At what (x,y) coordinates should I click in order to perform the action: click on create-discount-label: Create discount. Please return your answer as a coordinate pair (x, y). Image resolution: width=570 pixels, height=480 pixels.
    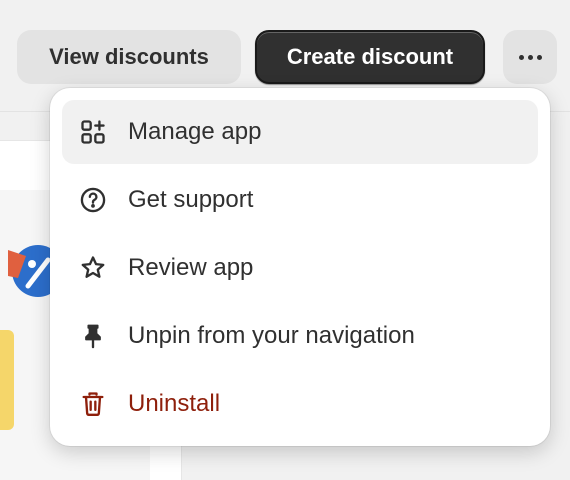
    Looking at the image, I should click on (370, 56).